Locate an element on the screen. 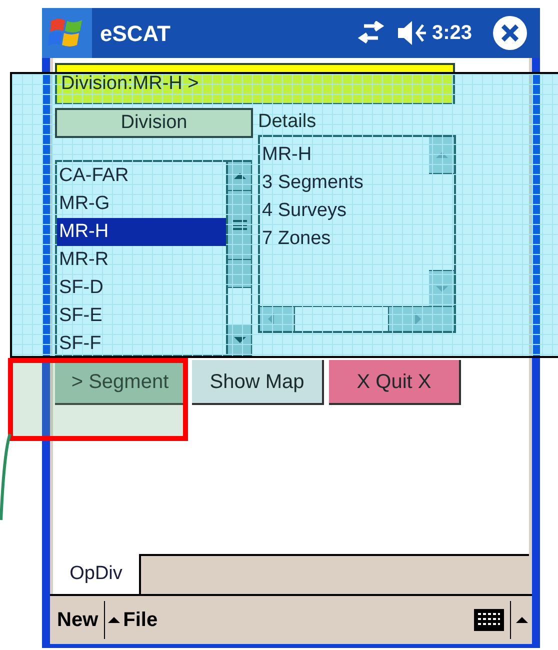 This screenshot has height=650, width=558. scroll-down-icon is located at coordinates (240, 340).